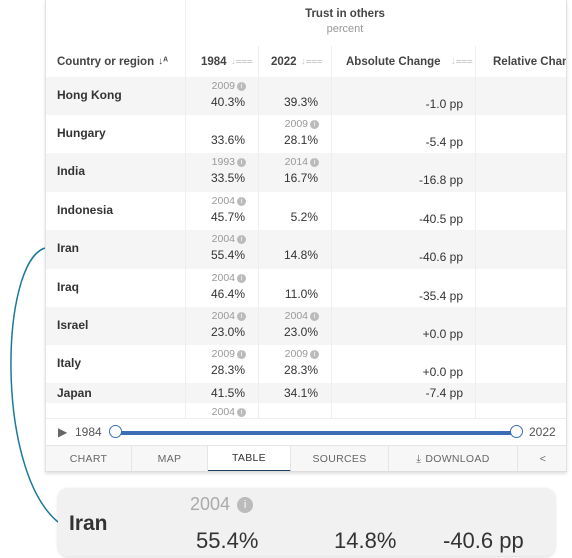 The image size is (572, 558). What do you see at coordinates (227, 332) in the screenshot?
I see `start-value: 23.0%` at bounding box center [227, 332].